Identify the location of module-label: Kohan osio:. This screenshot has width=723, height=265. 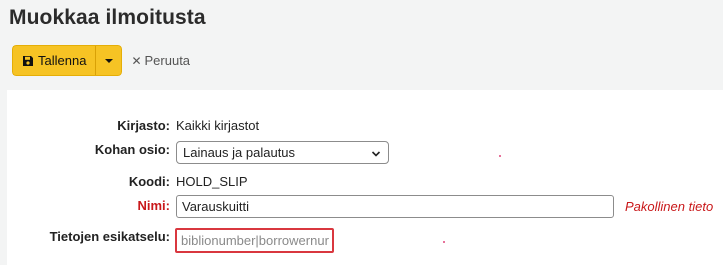
(132, 149).